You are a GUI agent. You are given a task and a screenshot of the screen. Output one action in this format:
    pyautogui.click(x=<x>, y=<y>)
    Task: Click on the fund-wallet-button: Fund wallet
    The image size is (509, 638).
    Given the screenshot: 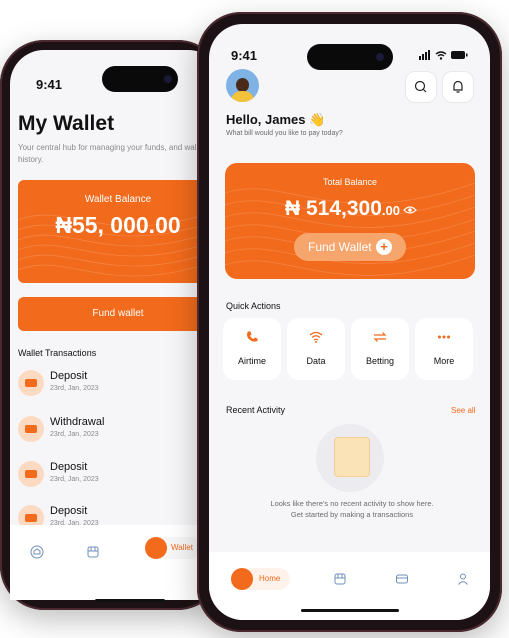 What is the action you would take?
    pyautogui.click(x=118, y=314)
    